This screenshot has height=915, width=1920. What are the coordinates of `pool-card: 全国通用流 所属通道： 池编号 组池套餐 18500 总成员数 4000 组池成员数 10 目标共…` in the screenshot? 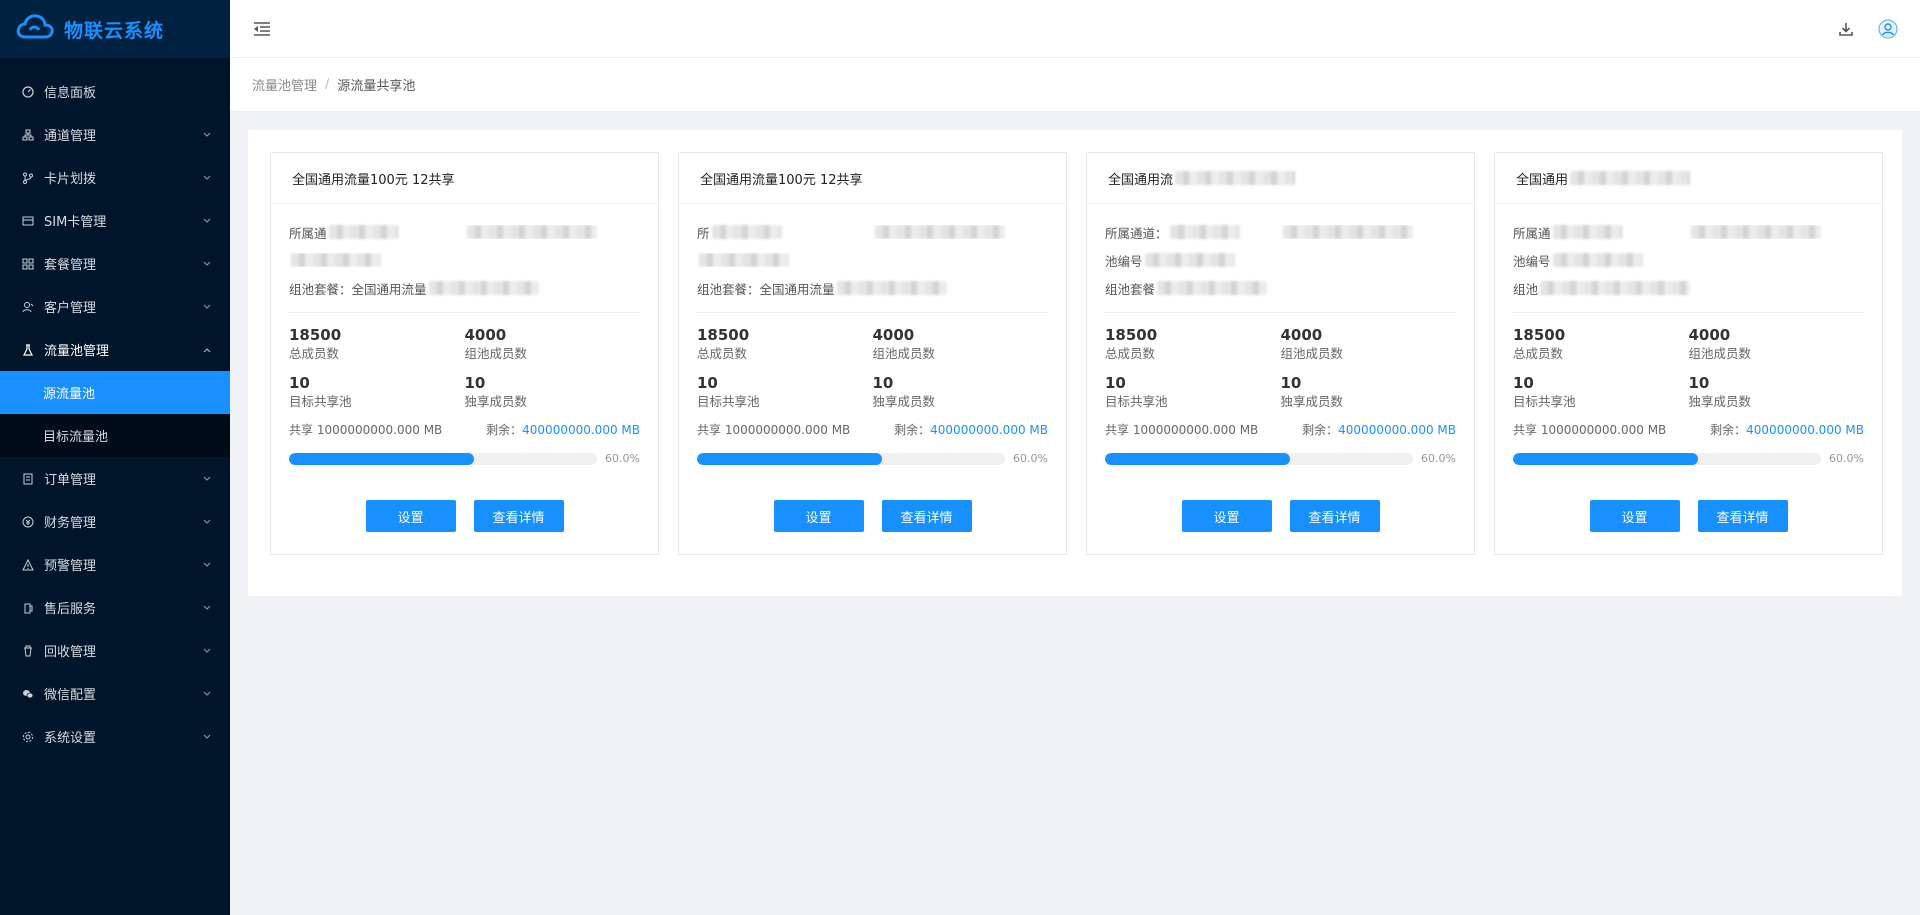 It's located at (1280, 353).